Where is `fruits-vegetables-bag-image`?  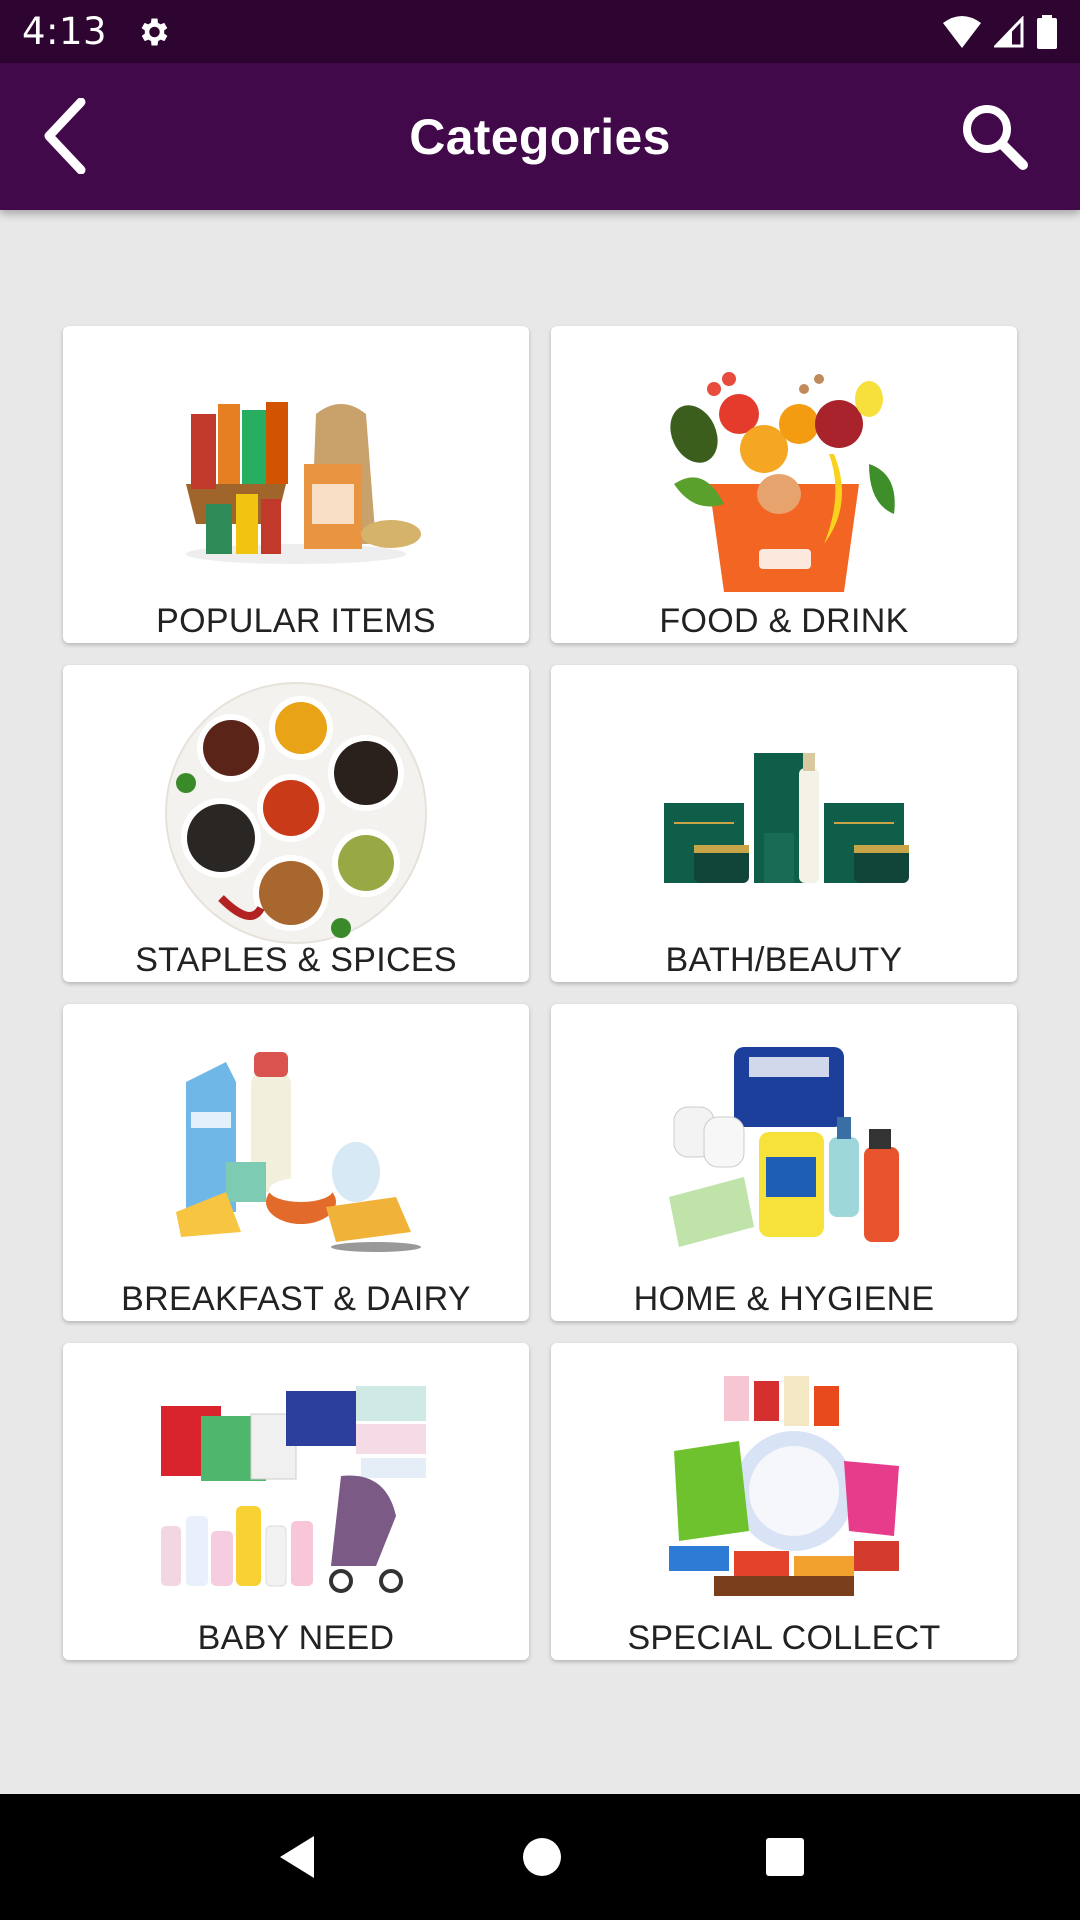 fruits-vegetables-bag-image is located at coordinates (784, 474).